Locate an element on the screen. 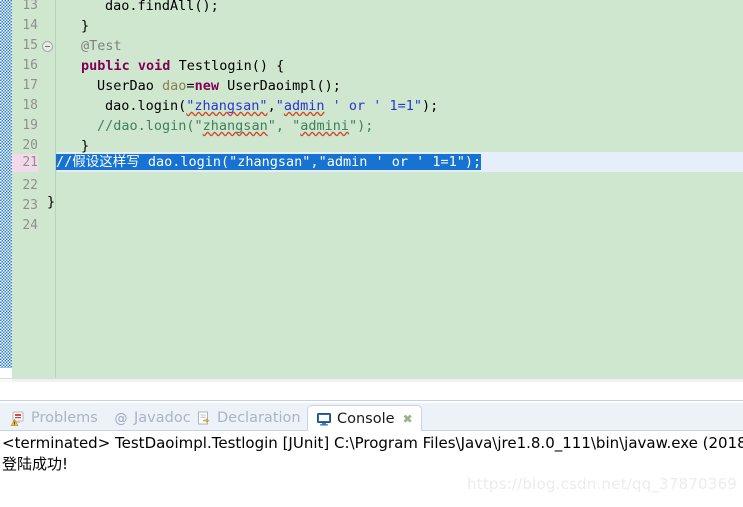 Image resolution: width=743 pixels, height=507 pixels. tab-declaration: Declaration is located at coordinates (248, 418).